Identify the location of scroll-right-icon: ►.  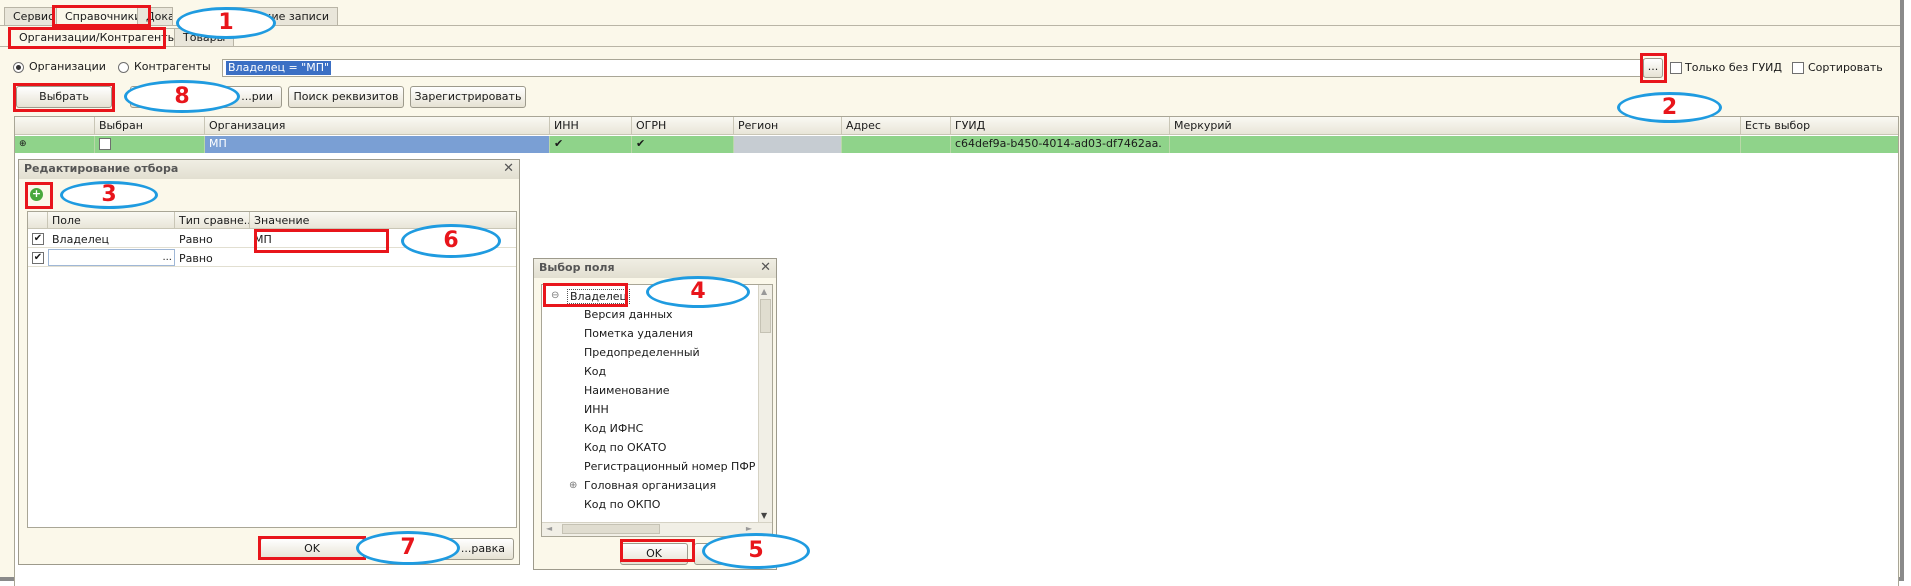
(749, 528).